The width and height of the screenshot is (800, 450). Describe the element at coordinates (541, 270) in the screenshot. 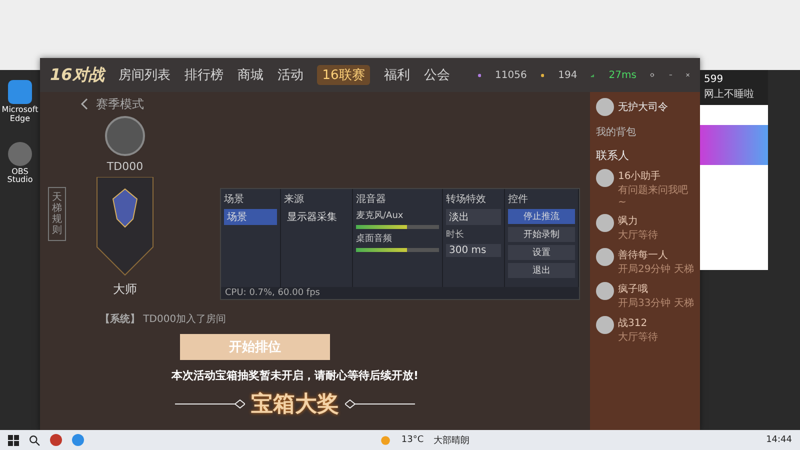

I see `control-button: 退出` at that location.